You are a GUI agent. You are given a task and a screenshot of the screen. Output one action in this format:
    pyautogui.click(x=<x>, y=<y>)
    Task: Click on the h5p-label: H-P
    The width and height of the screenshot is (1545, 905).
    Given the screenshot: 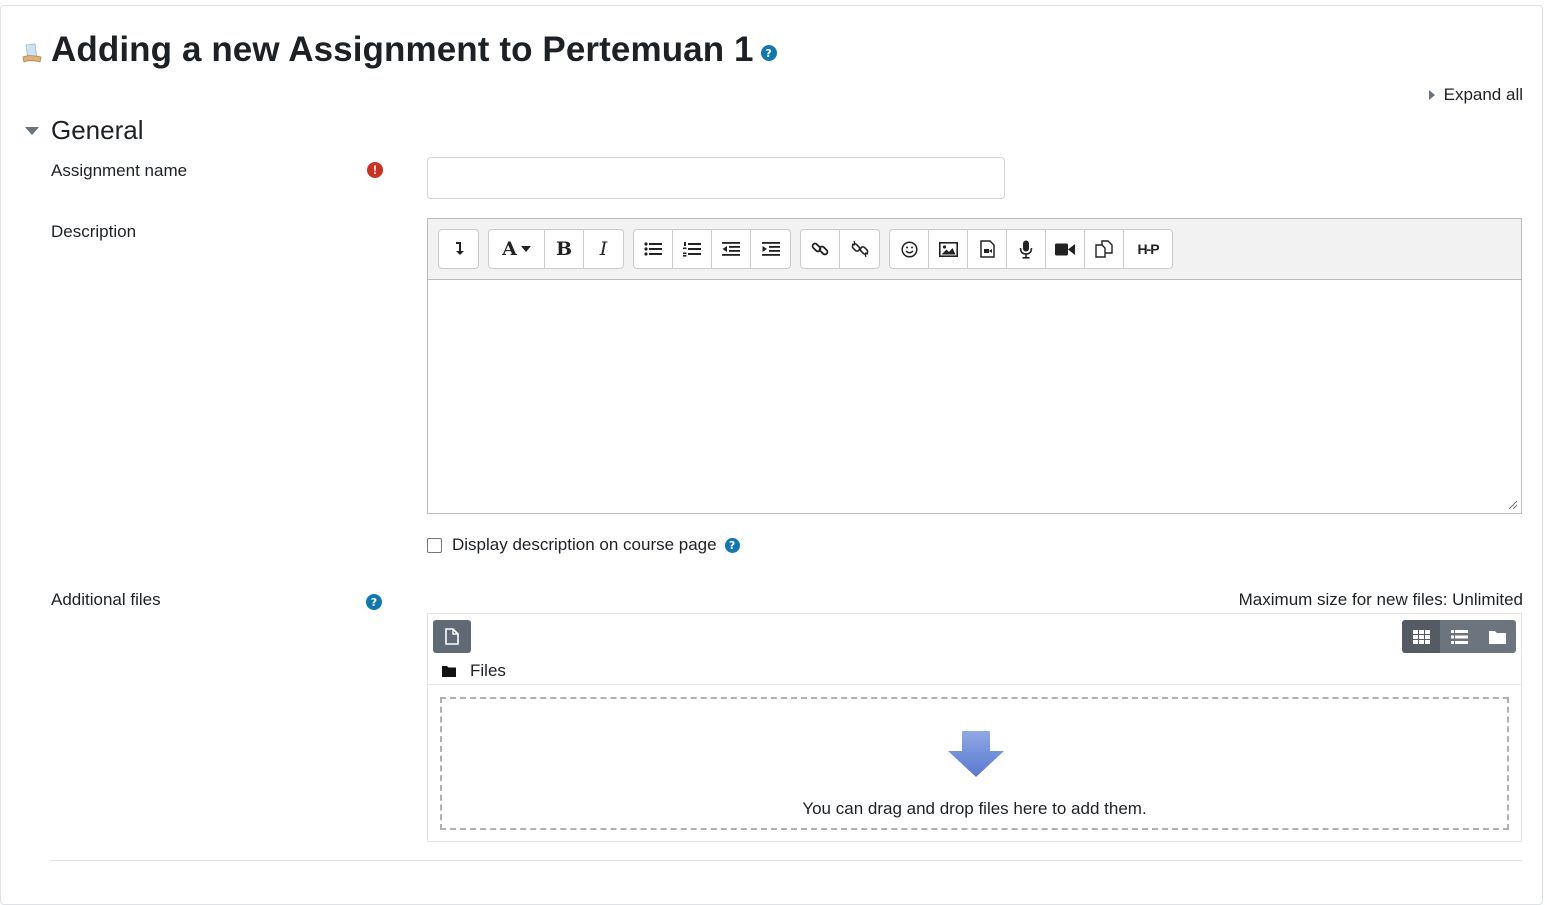 What is the action you would take?
    pyautogui.click(x=1148, y=249)
    